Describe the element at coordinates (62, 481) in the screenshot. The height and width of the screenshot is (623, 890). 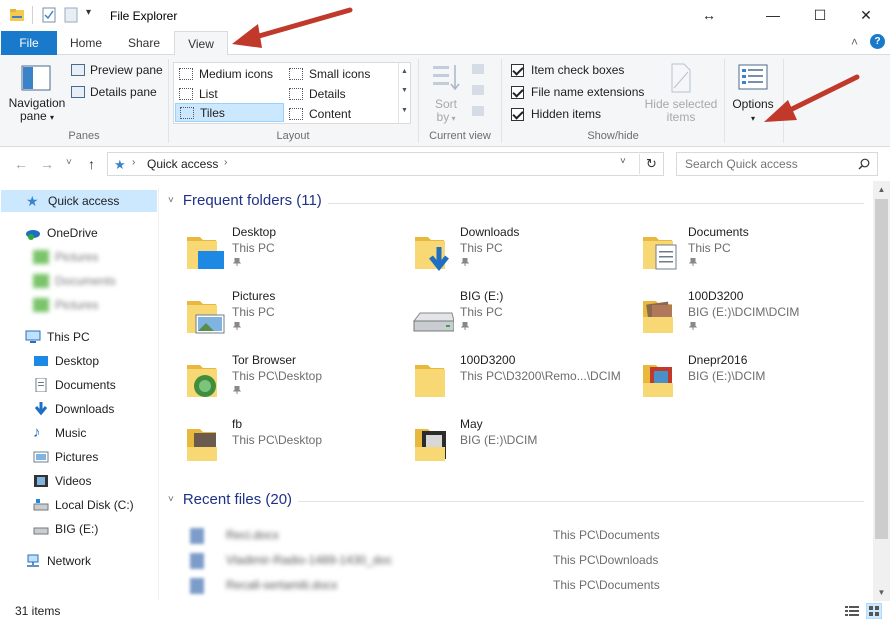
I see `nav-videos: Videos` at that location.